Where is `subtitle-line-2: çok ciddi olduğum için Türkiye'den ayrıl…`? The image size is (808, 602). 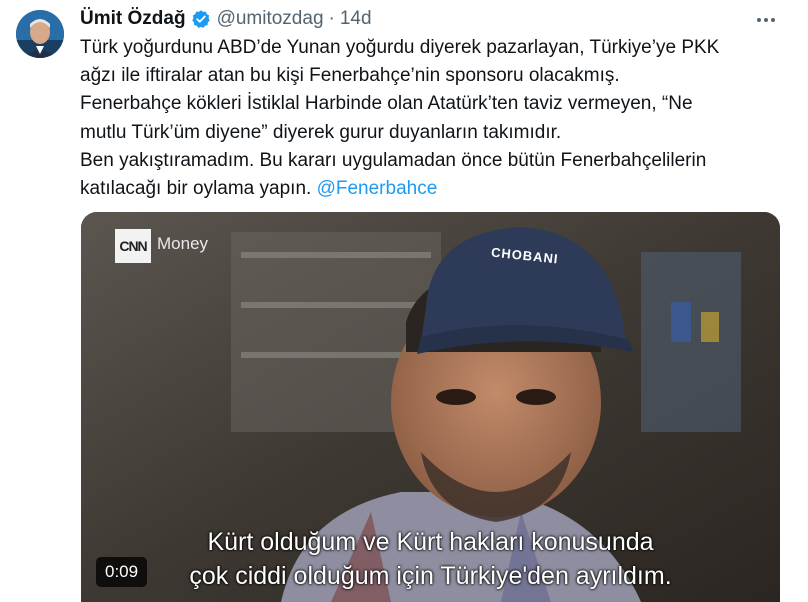 subtitle-line-2: çok ciddi olduğum için Türkiye'den ayrıl… is located at coordinates (430, 576).